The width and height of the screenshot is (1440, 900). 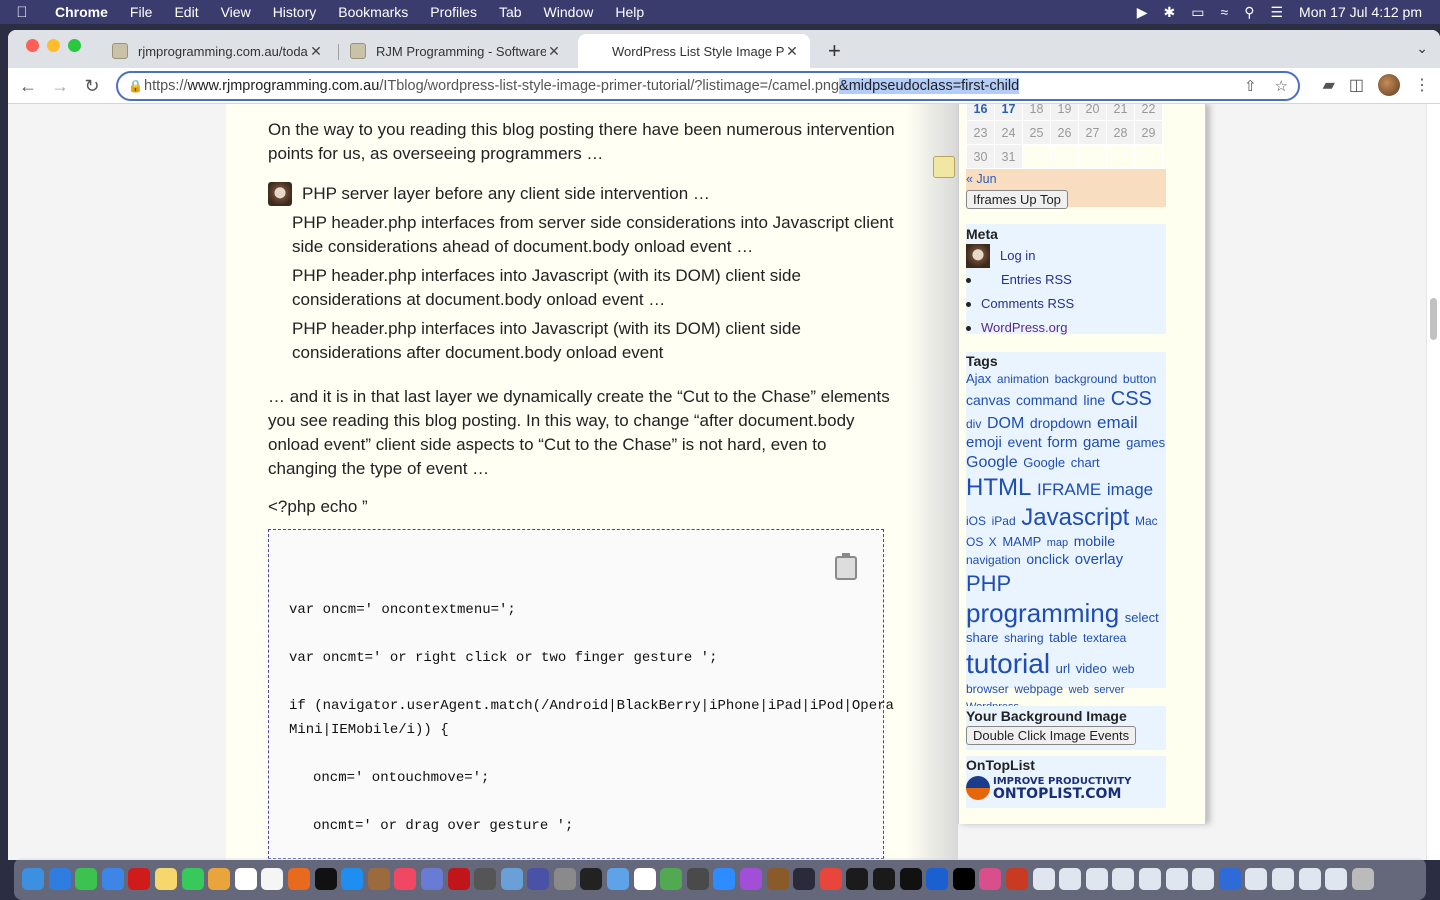 What do you see at coordinates (136, 86) in the screenshot?
I see `lock-icon: 🔒` at bounding box center [136, 86].